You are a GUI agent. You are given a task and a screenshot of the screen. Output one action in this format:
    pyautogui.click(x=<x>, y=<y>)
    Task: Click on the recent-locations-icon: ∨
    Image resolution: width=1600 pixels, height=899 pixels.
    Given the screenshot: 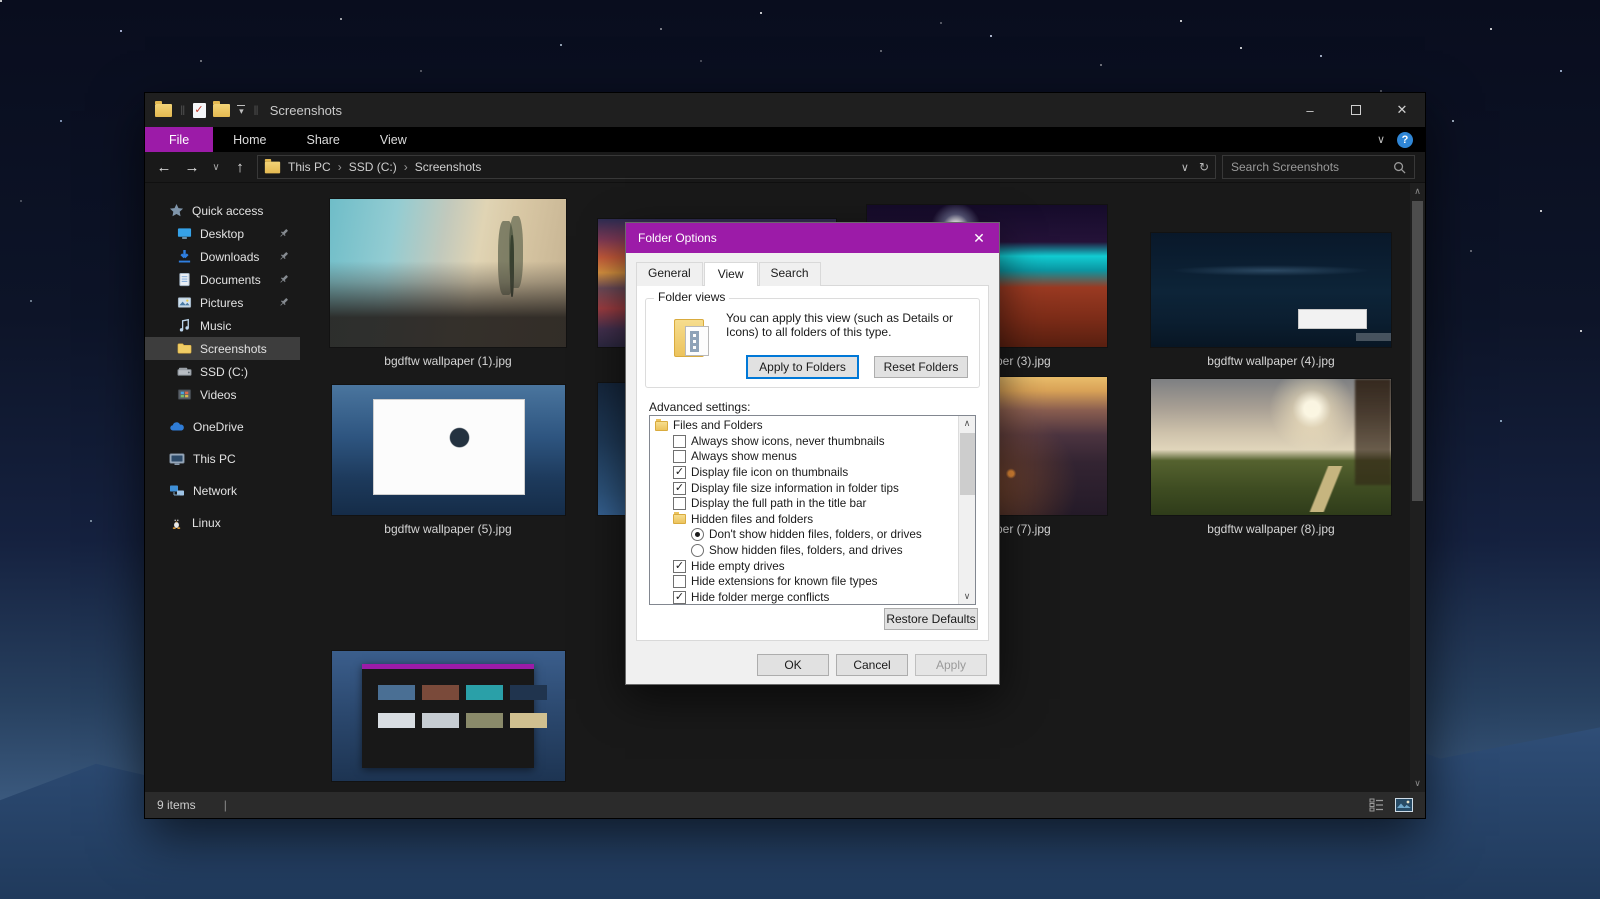 What is the action you would take?
    pyautogui.click(x=216, y=167)
    